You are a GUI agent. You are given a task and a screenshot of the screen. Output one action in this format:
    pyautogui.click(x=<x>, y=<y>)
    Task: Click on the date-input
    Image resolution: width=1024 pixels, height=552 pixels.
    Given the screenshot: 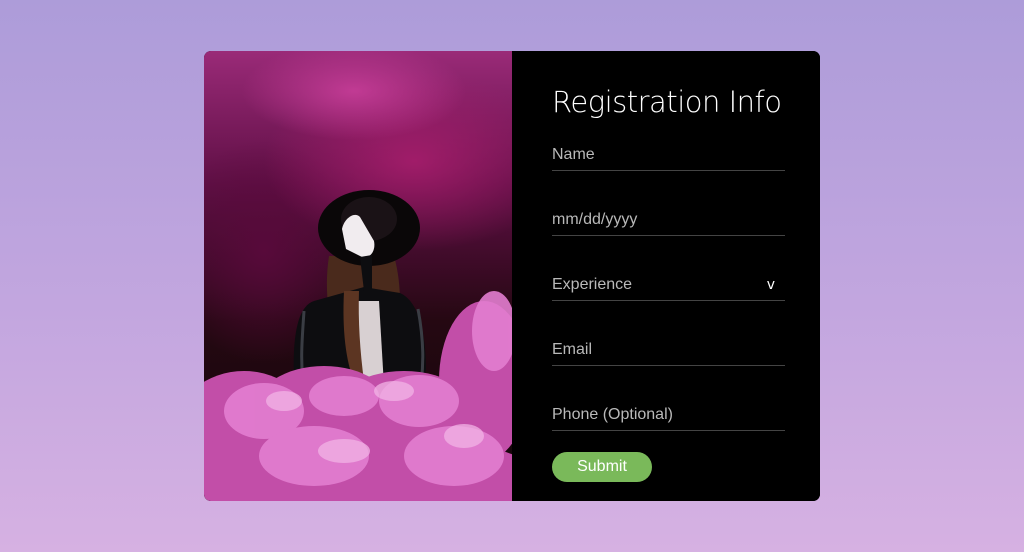 What is the action you would take?
    pyautogui.click(x=668, y=220)
    